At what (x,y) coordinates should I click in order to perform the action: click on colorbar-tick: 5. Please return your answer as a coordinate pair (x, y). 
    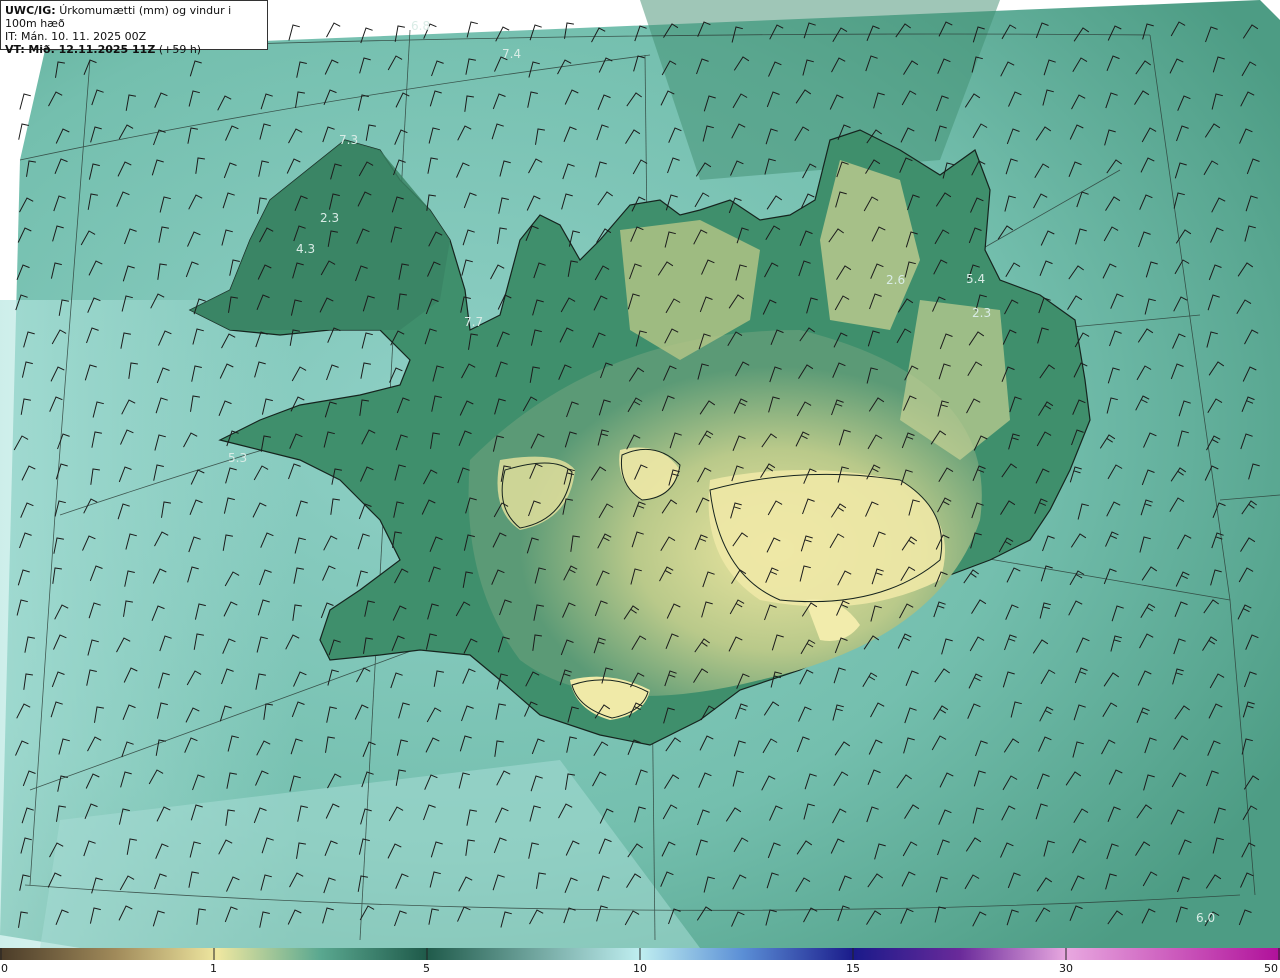
    Looking at the image, I should click on (426, 968).